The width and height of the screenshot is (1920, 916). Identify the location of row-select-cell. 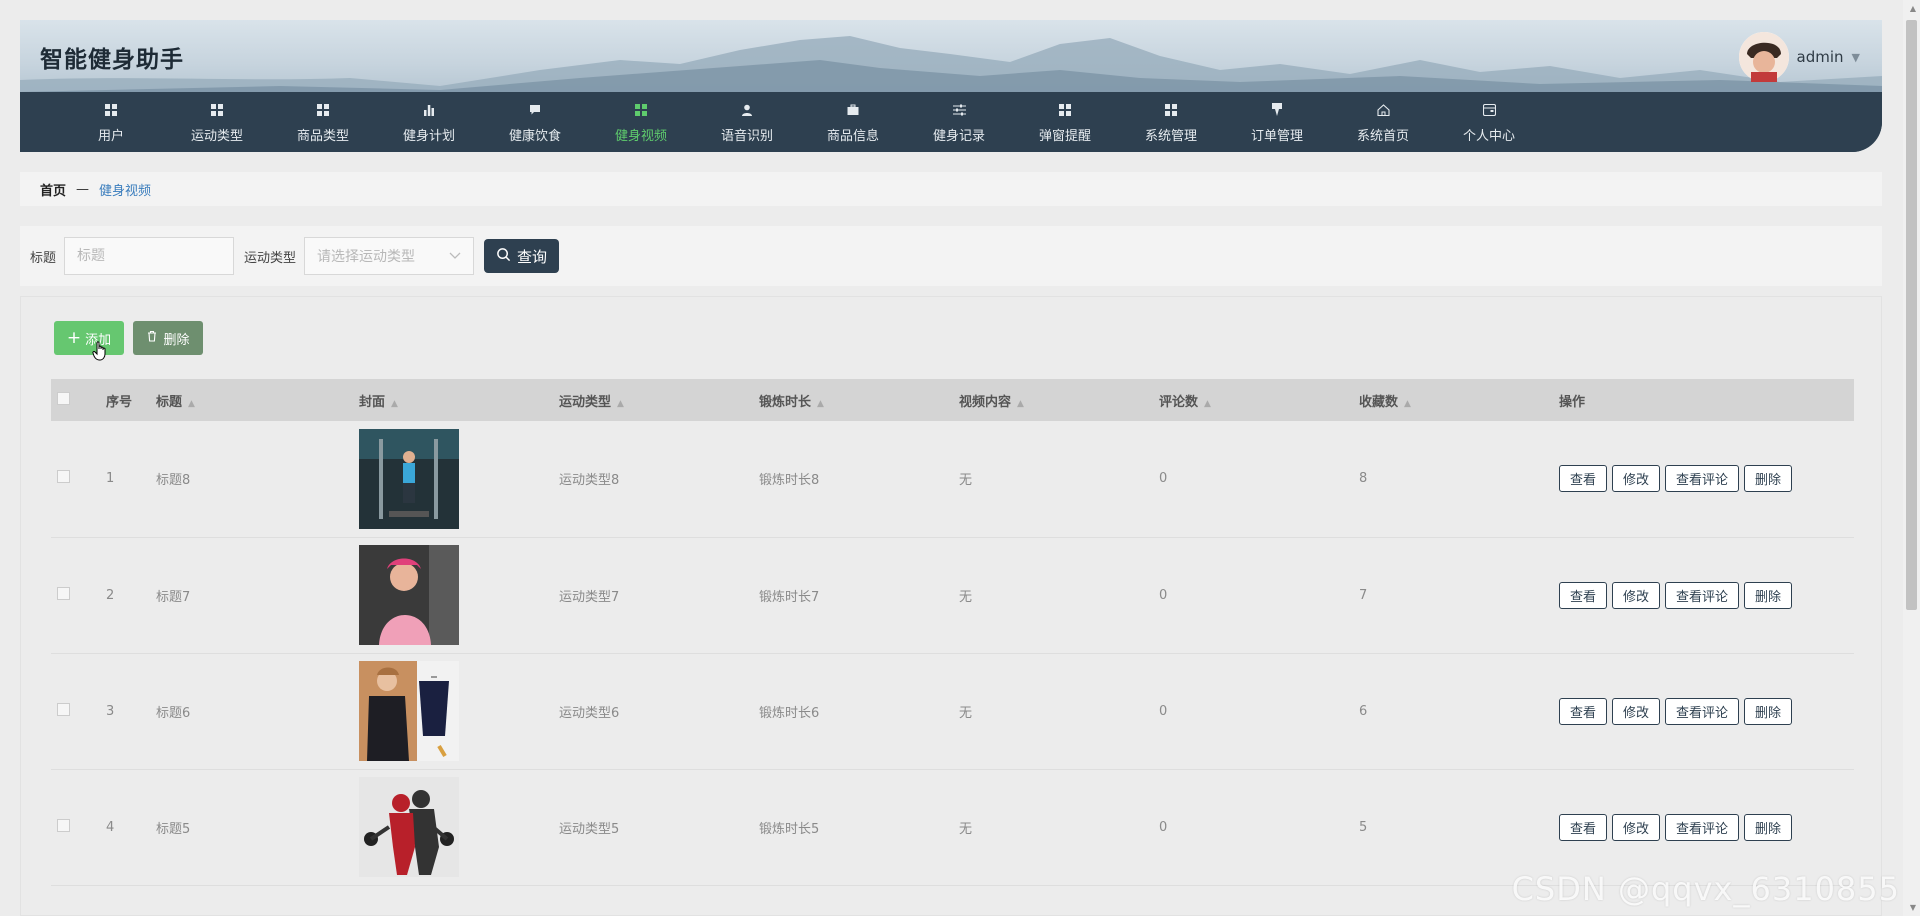
(78, 595).